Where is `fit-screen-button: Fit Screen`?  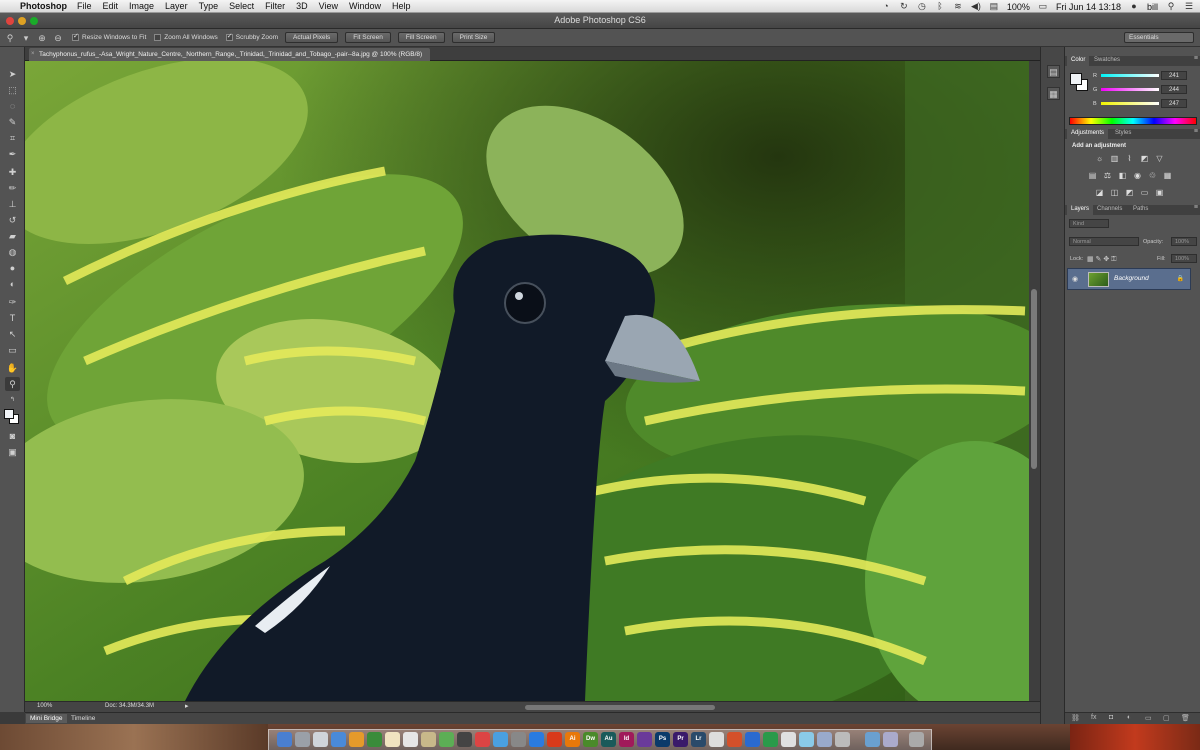
fit-screen-button: Fit Screen is located at coordinates (368, 37).